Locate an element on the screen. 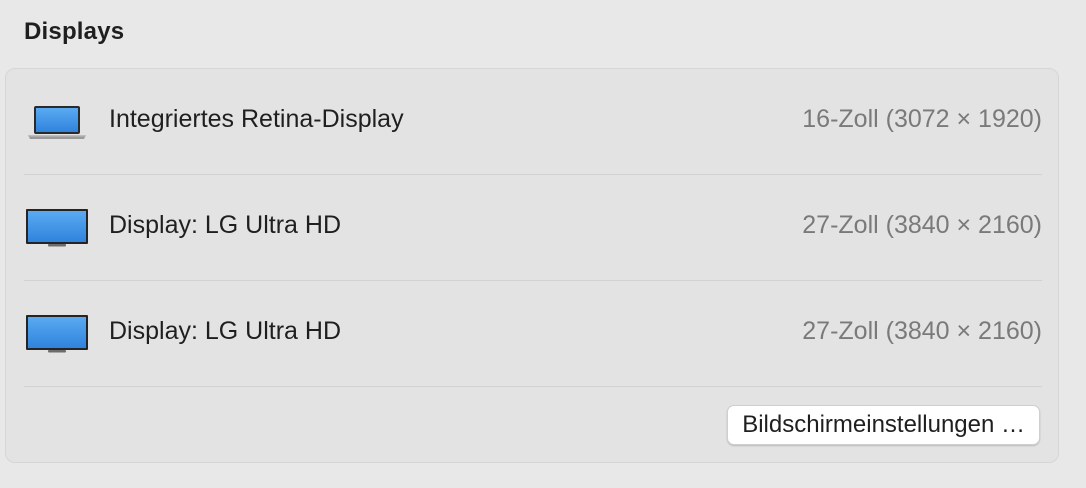 The image size is (1086, 488). section-title: Displays is located at coordinates (74, 31).